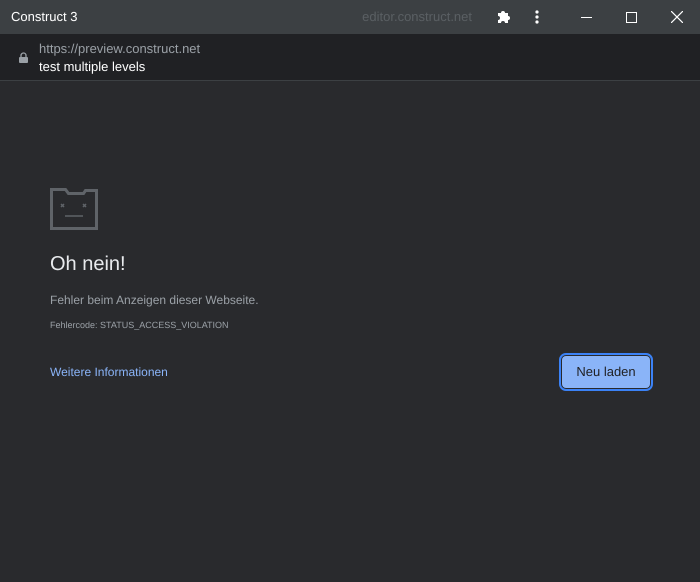  Describe the element at coordinates (504, 17) in the screenshot. I see `puzzle-icon` at that location.